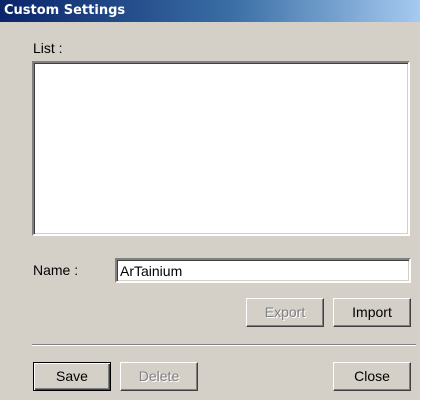 The image size is (426, 406). I want to click on import-button-label: Import, so click(372, 312).